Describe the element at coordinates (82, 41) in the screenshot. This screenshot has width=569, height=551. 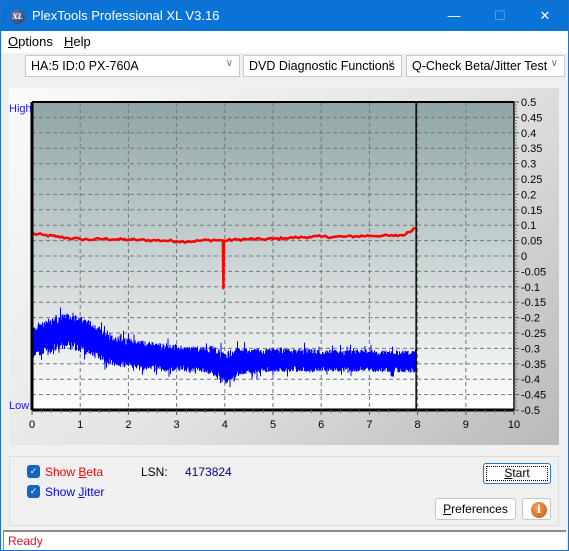
I see `menu-help-label: elp` at that location.